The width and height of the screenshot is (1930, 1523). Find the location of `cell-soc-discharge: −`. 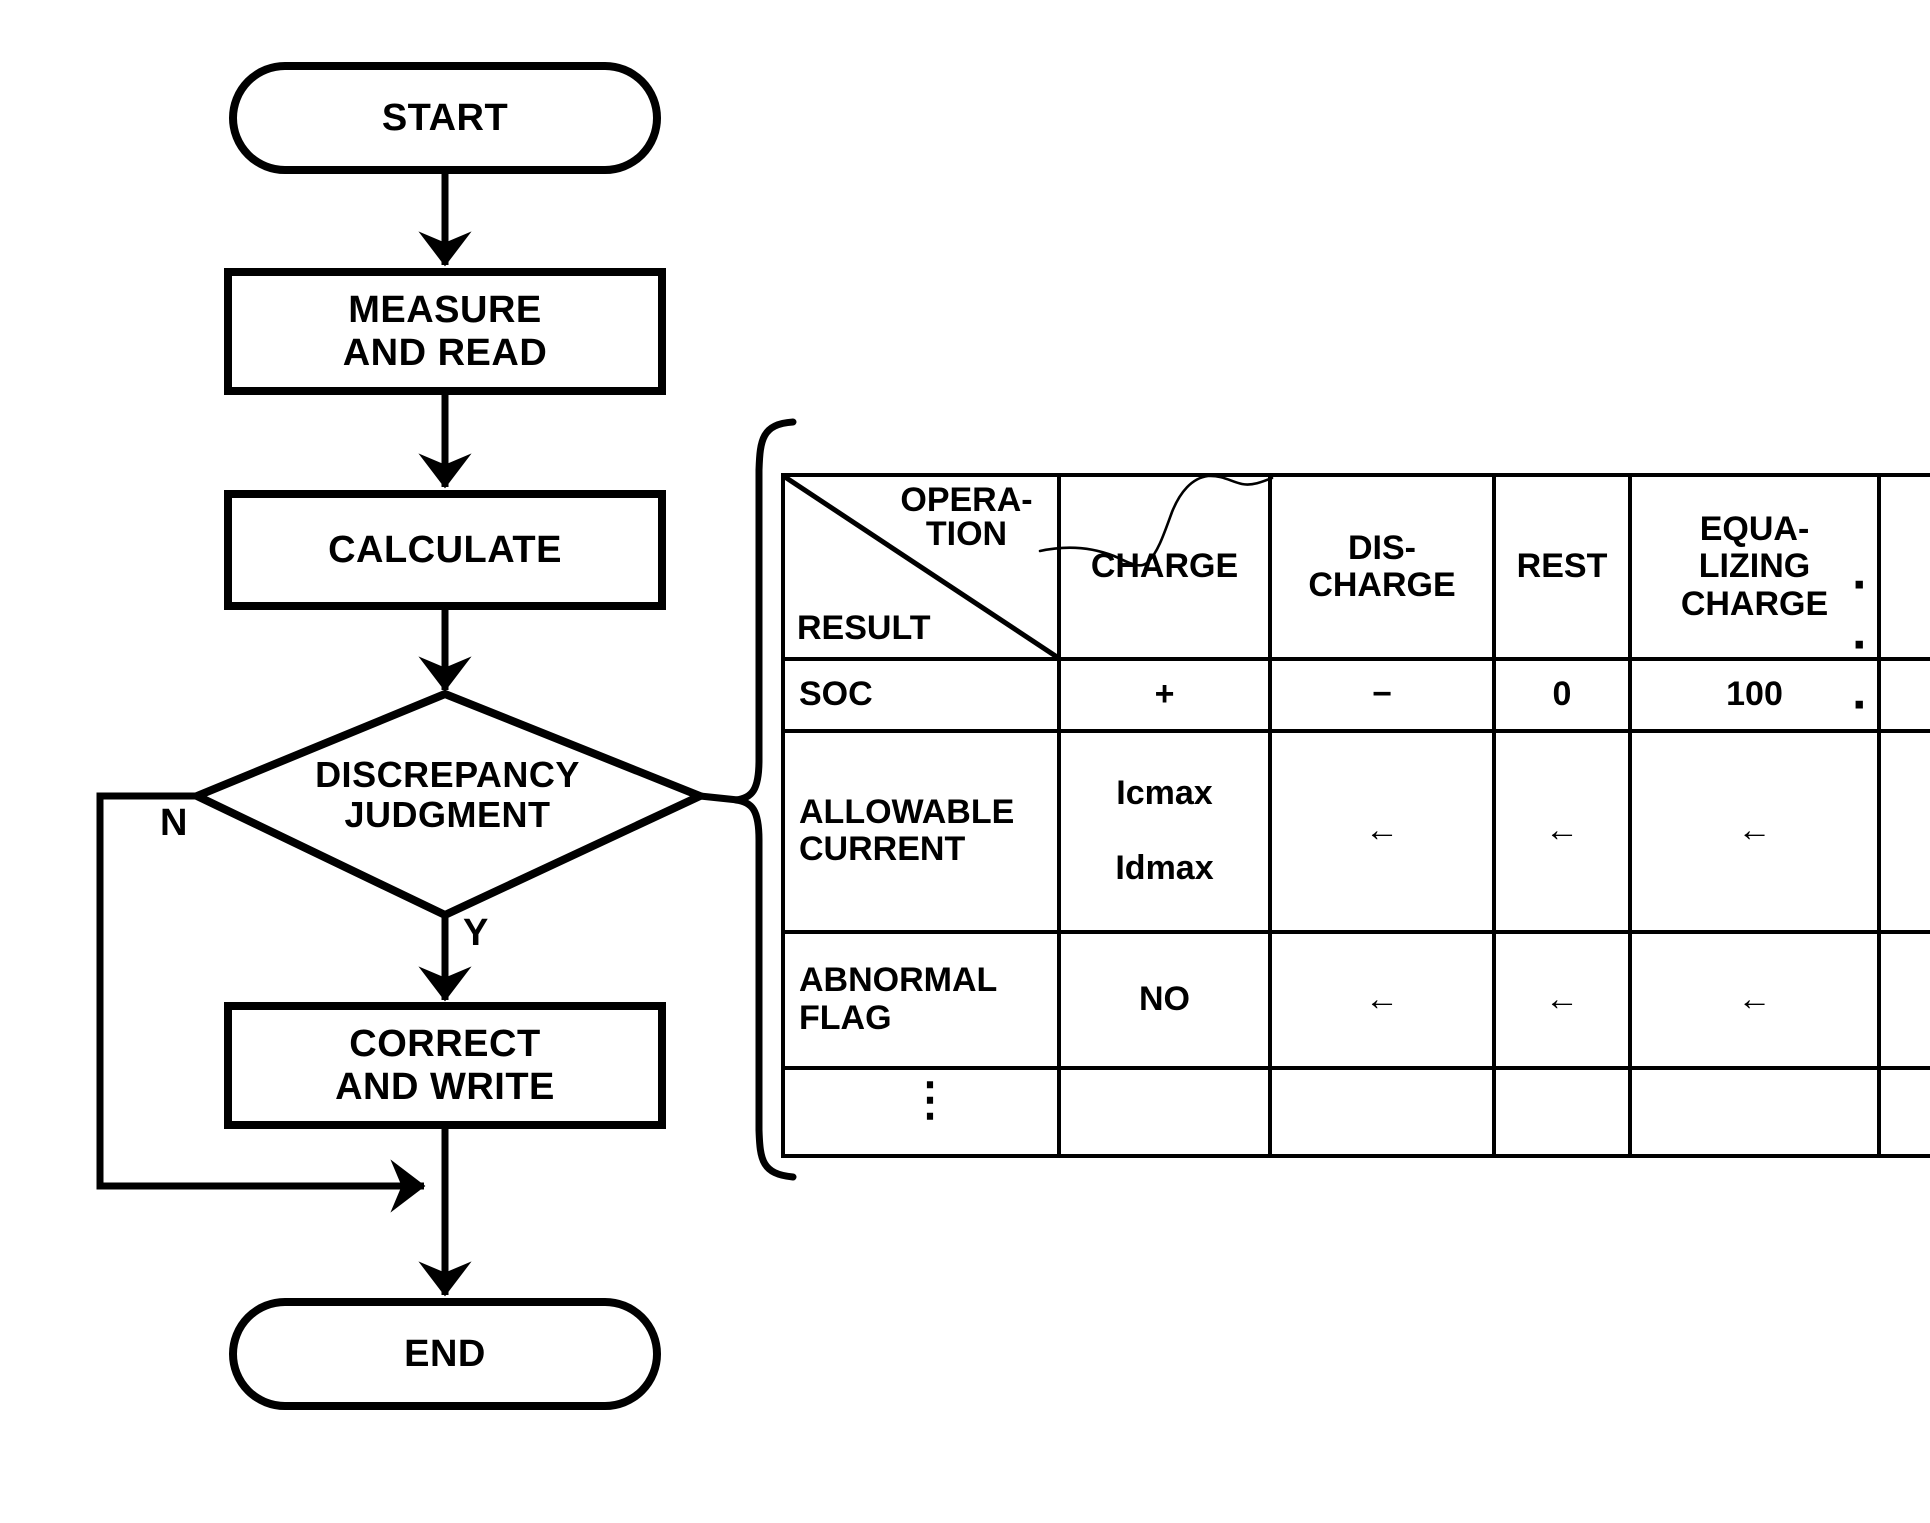

cell-soc-discharge: − is located at coordinates (1382, 695).